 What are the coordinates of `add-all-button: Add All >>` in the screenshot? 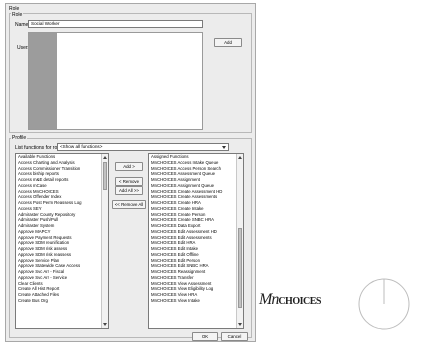 It's located at (129, 190).